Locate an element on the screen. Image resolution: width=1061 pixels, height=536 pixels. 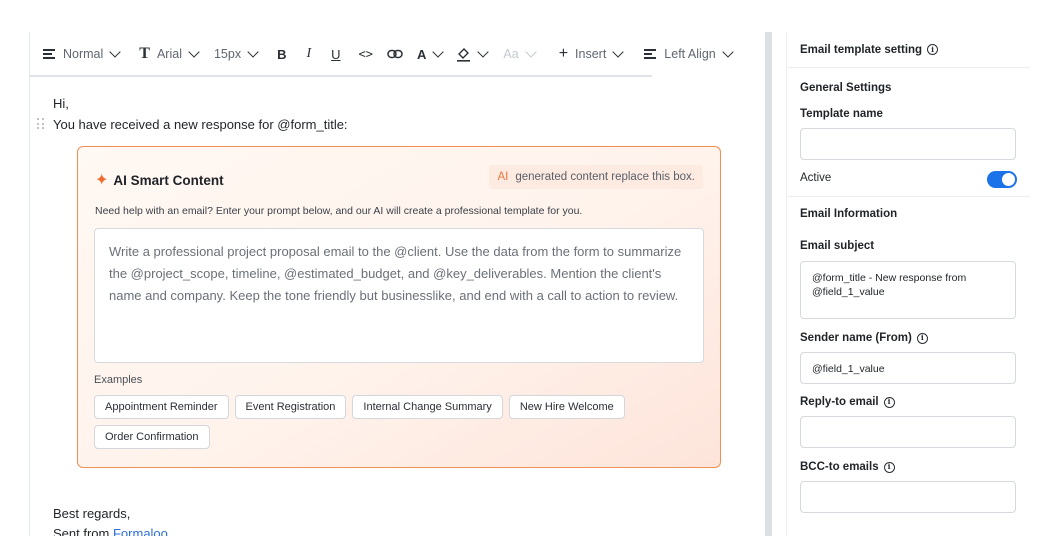
toggle-knob is located at coordinates (1008, 179).